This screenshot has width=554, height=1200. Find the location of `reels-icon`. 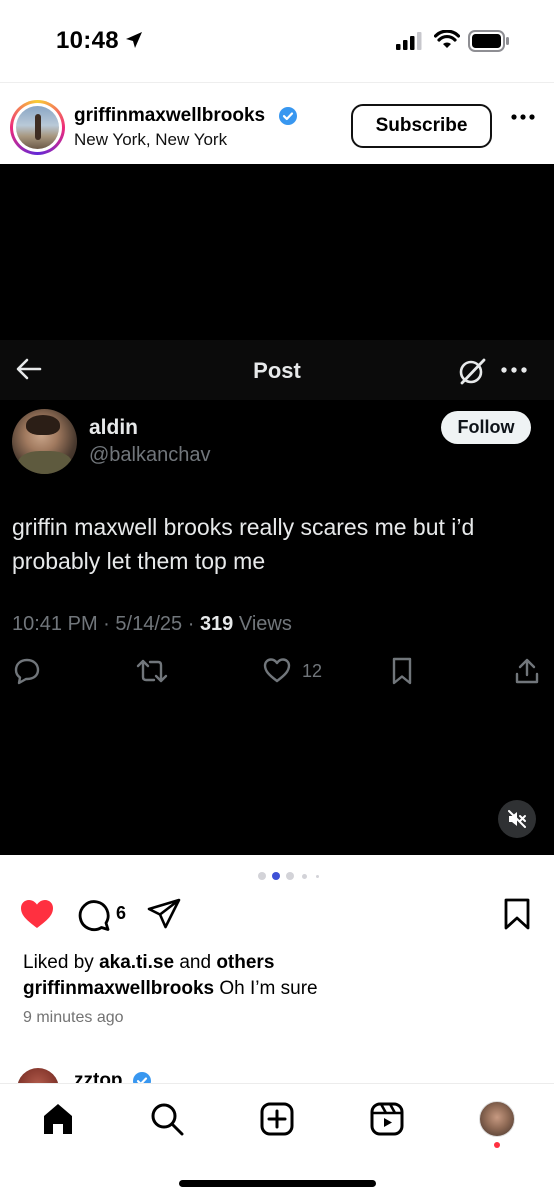

reels-icon is located at coordinates (387, 1119).